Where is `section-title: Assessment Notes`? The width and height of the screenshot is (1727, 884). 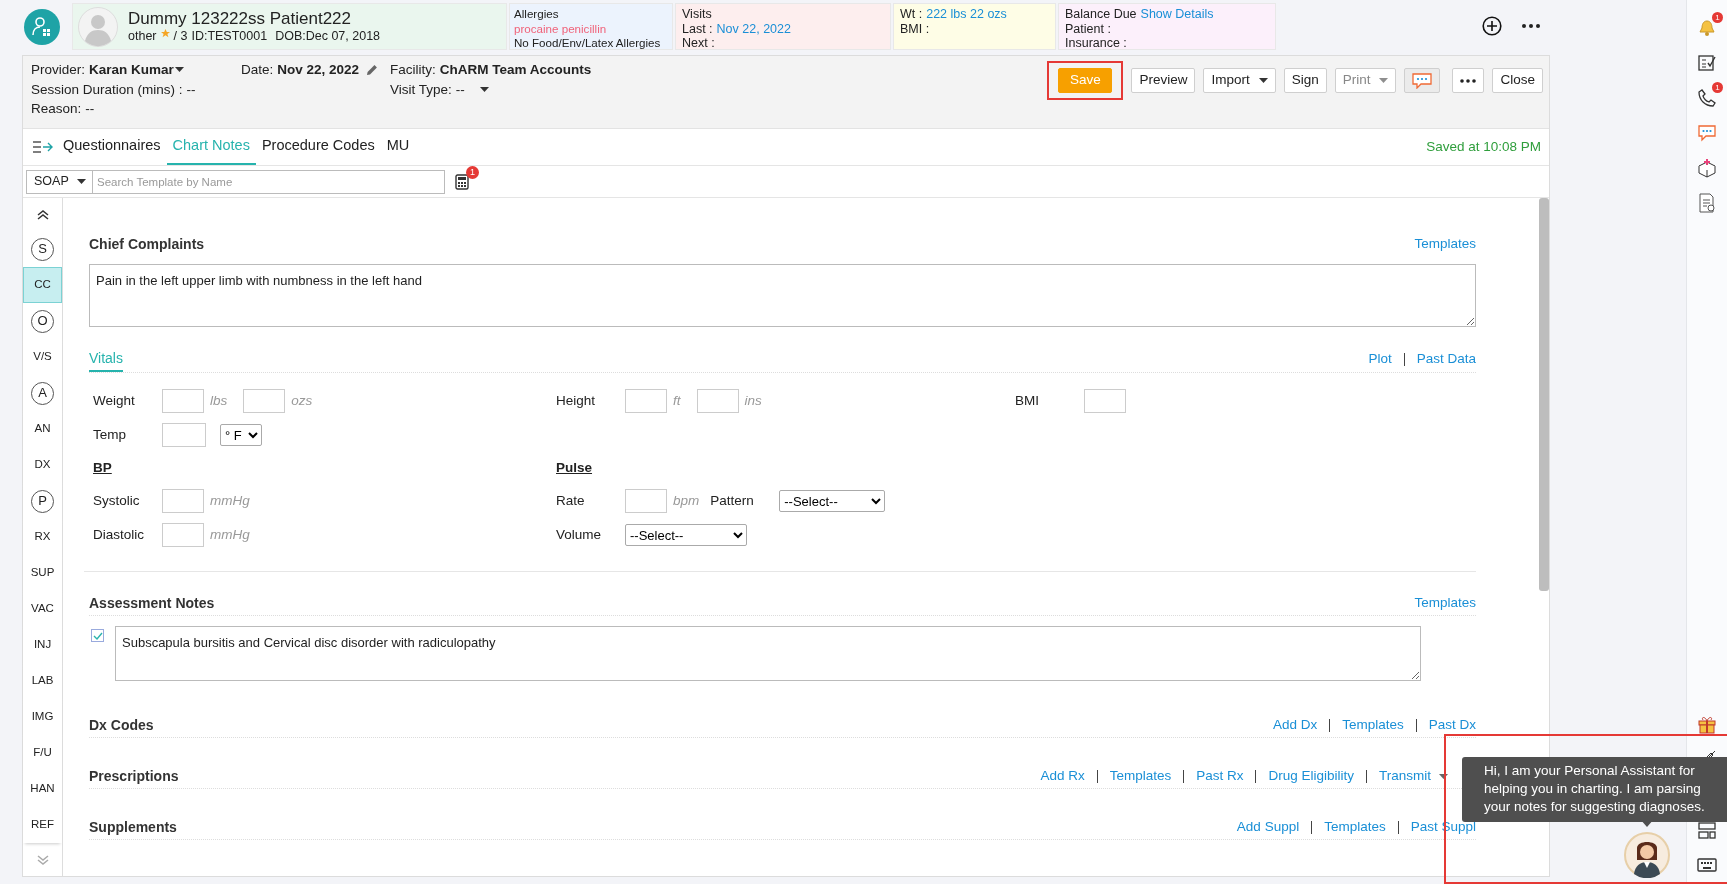 section-title: Assessment Notes is located at coordinates (152, 603).